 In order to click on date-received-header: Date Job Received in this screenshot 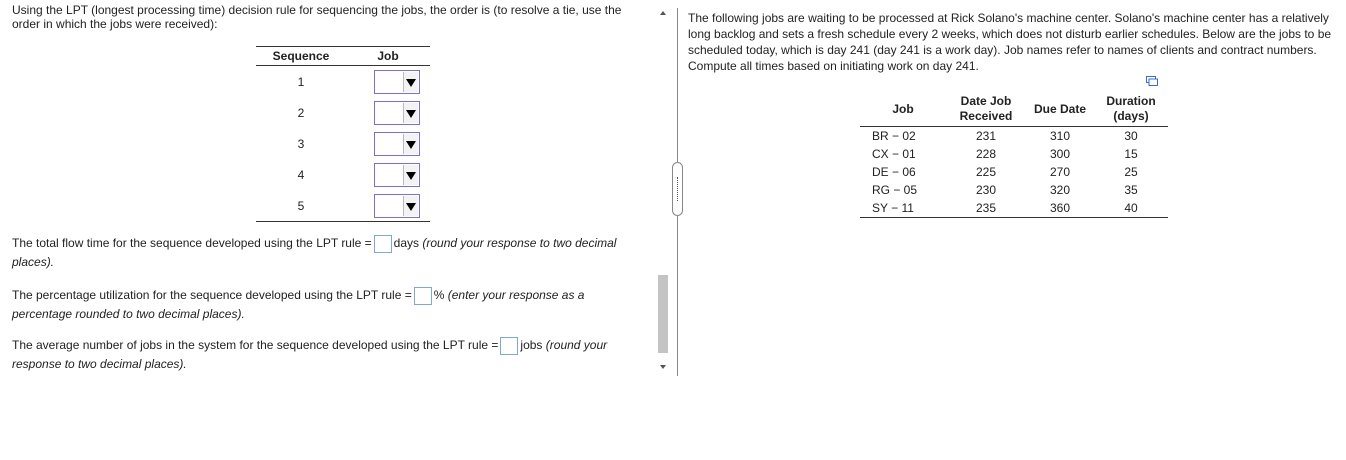, I will do `click(986, 109)`.